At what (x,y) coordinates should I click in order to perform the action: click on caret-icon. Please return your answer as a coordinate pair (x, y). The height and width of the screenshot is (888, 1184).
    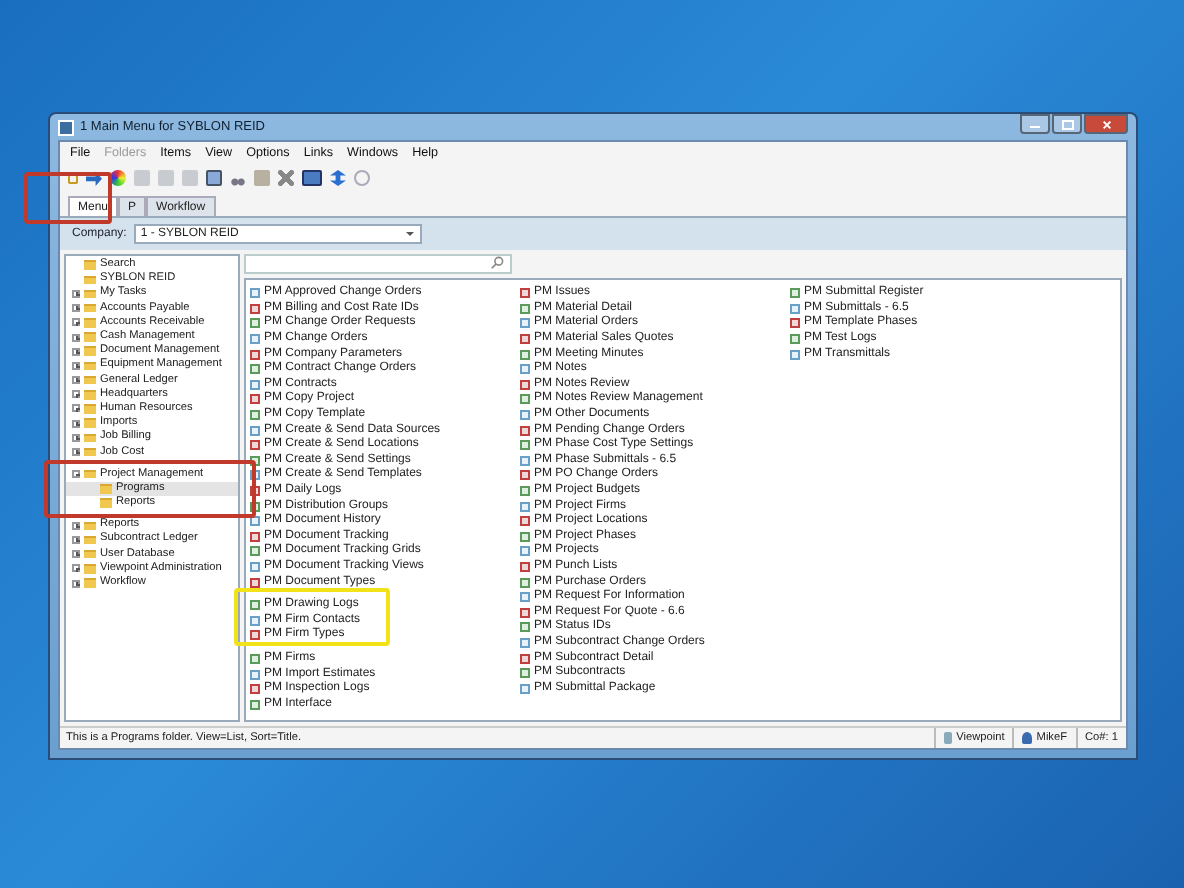
    Looking at the image, I should click on (410, 236).